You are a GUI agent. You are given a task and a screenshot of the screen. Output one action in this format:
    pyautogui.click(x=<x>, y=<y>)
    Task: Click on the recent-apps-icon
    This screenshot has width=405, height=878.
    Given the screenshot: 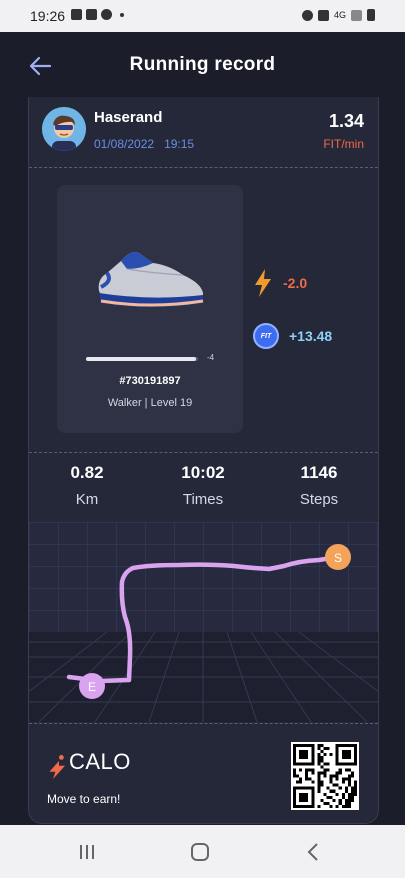 What is the action you would take?
    pyautogui.click(x=87, y=852)
    